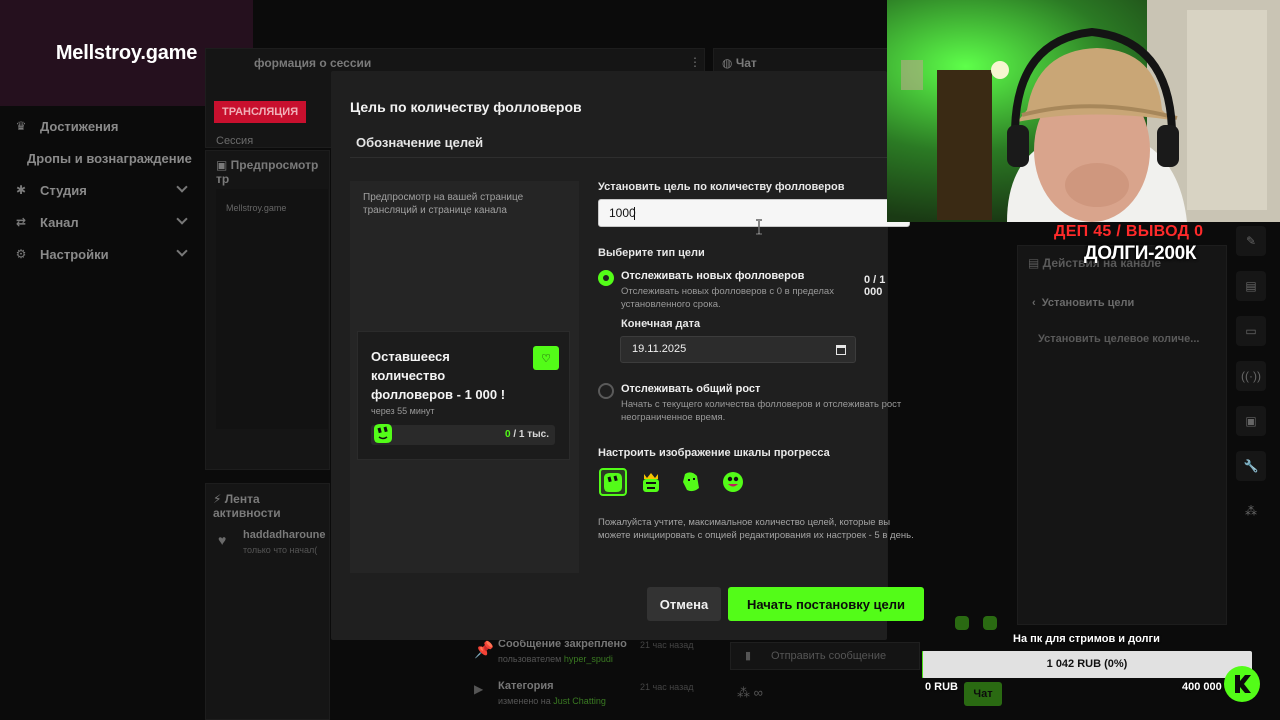  Describe the element at coordinates (21, 126) in the screenshot. I see `trophy-icon: ♛` at that location.